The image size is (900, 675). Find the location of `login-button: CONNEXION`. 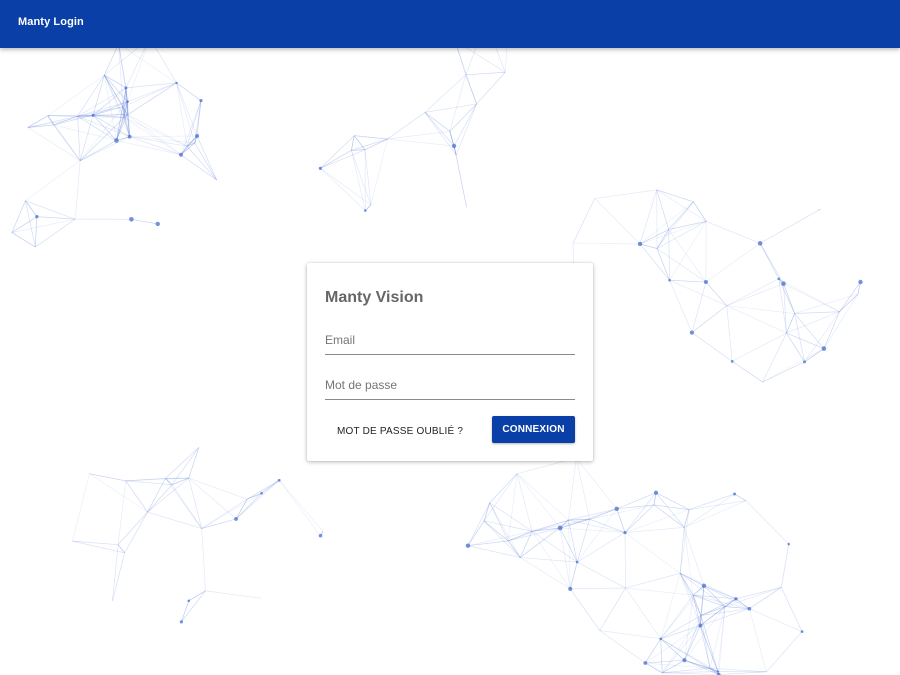

login-button: CONNEXION is located at coordinates (533, 429).